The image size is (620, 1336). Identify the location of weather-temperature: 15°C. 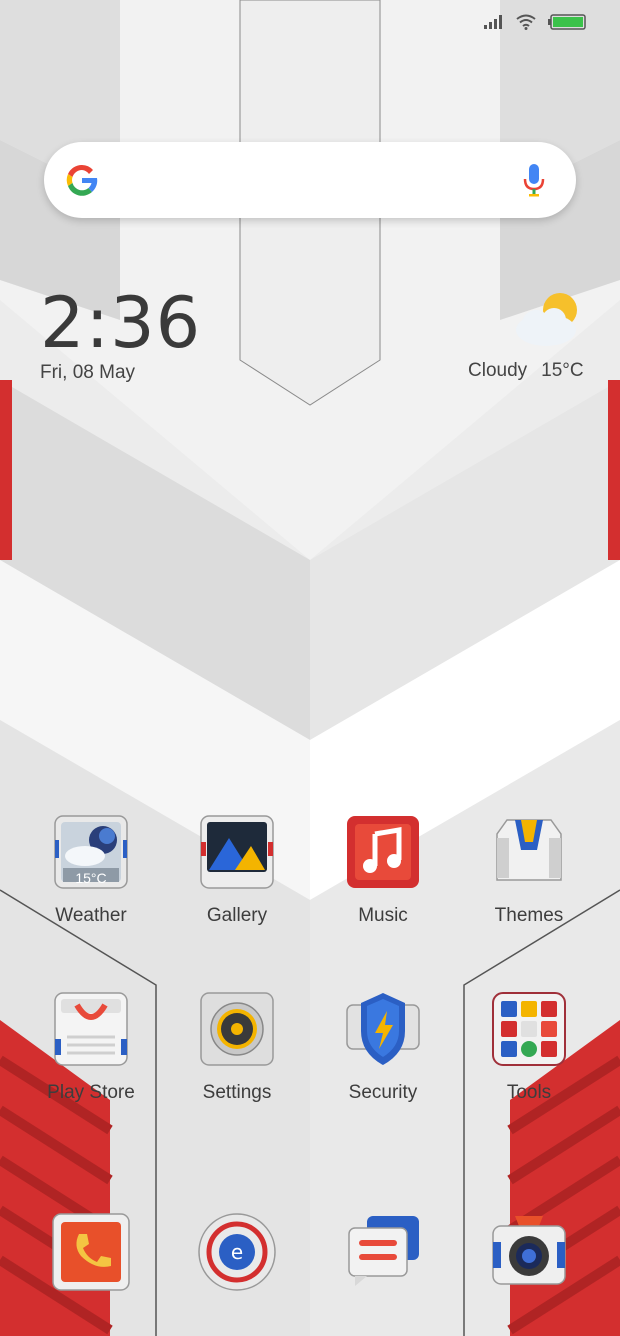
(562, 370).